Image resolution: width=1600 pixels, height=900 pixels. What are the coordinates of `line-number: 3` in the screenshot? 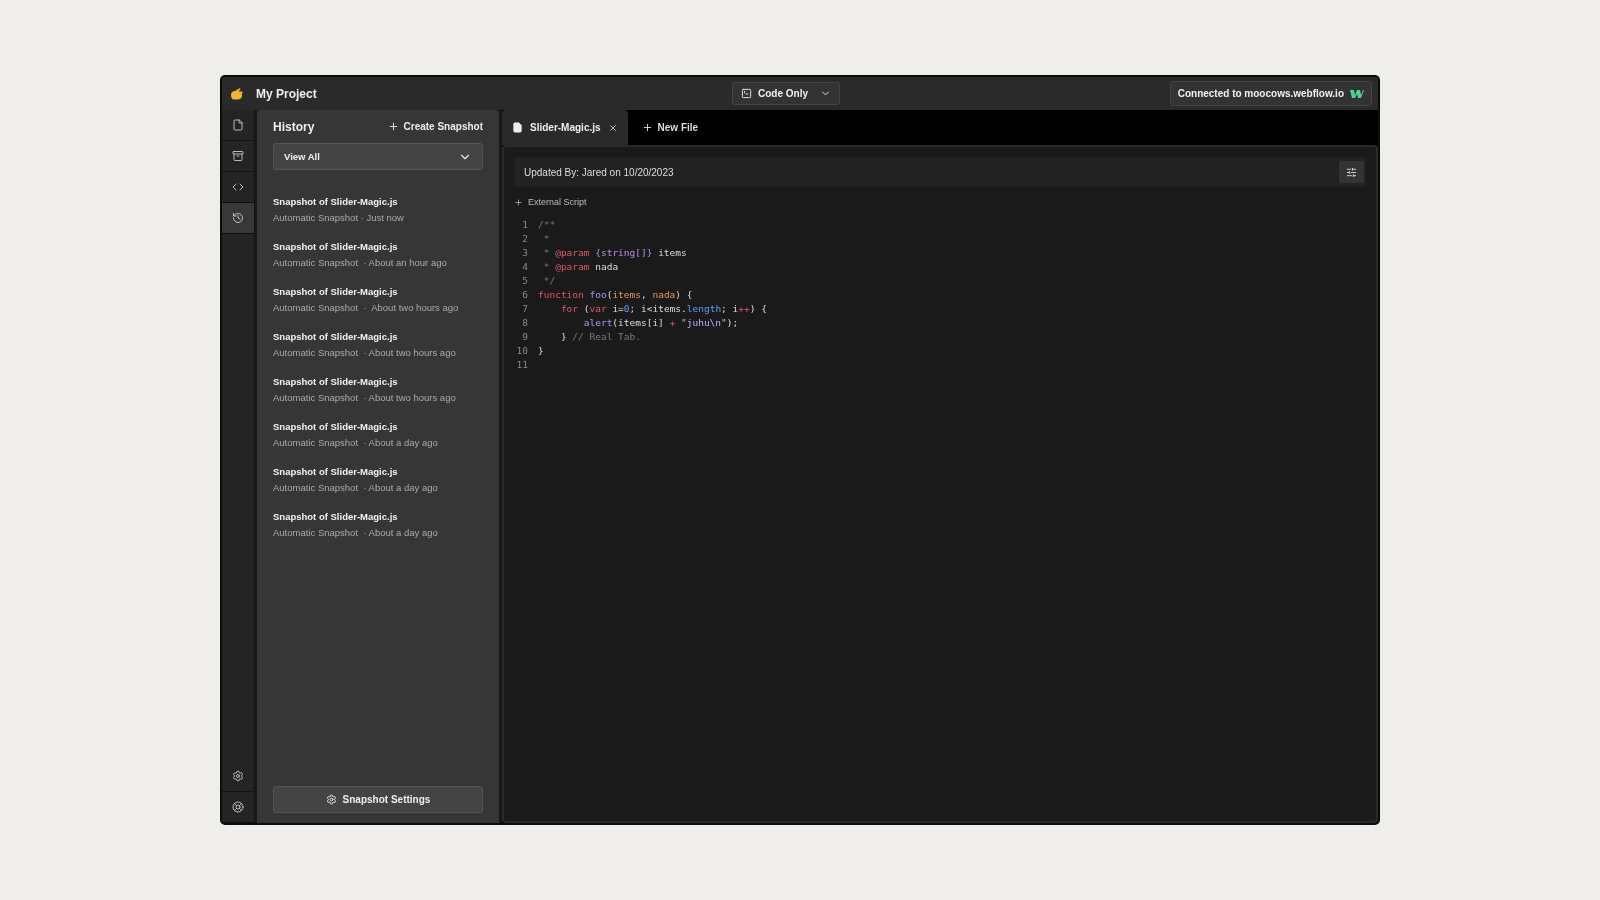 It's located at (524, 252).